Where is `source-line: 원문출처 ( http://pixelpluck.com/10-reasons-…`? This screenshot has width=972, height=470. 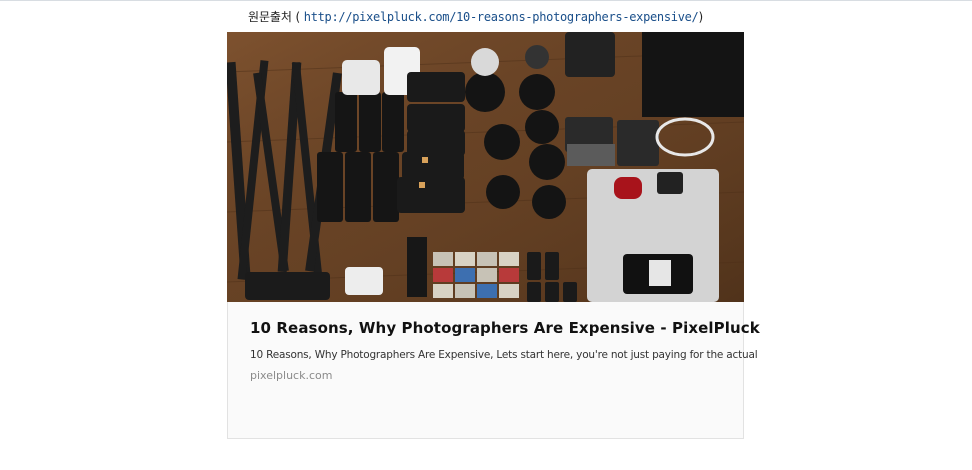 source-line: 원문출처 ( http://pixelpluck.com/10-reasons-… is located at coordinates (475, 16).